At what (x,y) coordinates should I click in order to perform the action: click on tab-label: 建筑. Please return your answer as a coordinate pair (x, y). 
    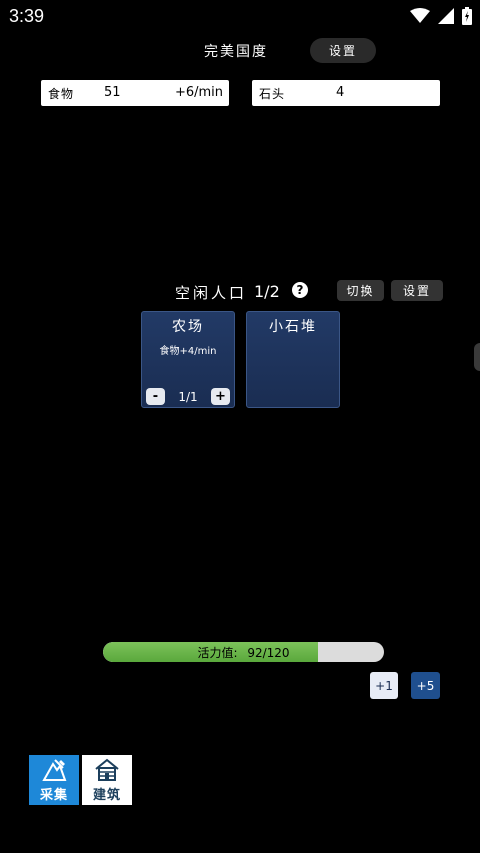
    Looking at the image, I should click on (106, 795).